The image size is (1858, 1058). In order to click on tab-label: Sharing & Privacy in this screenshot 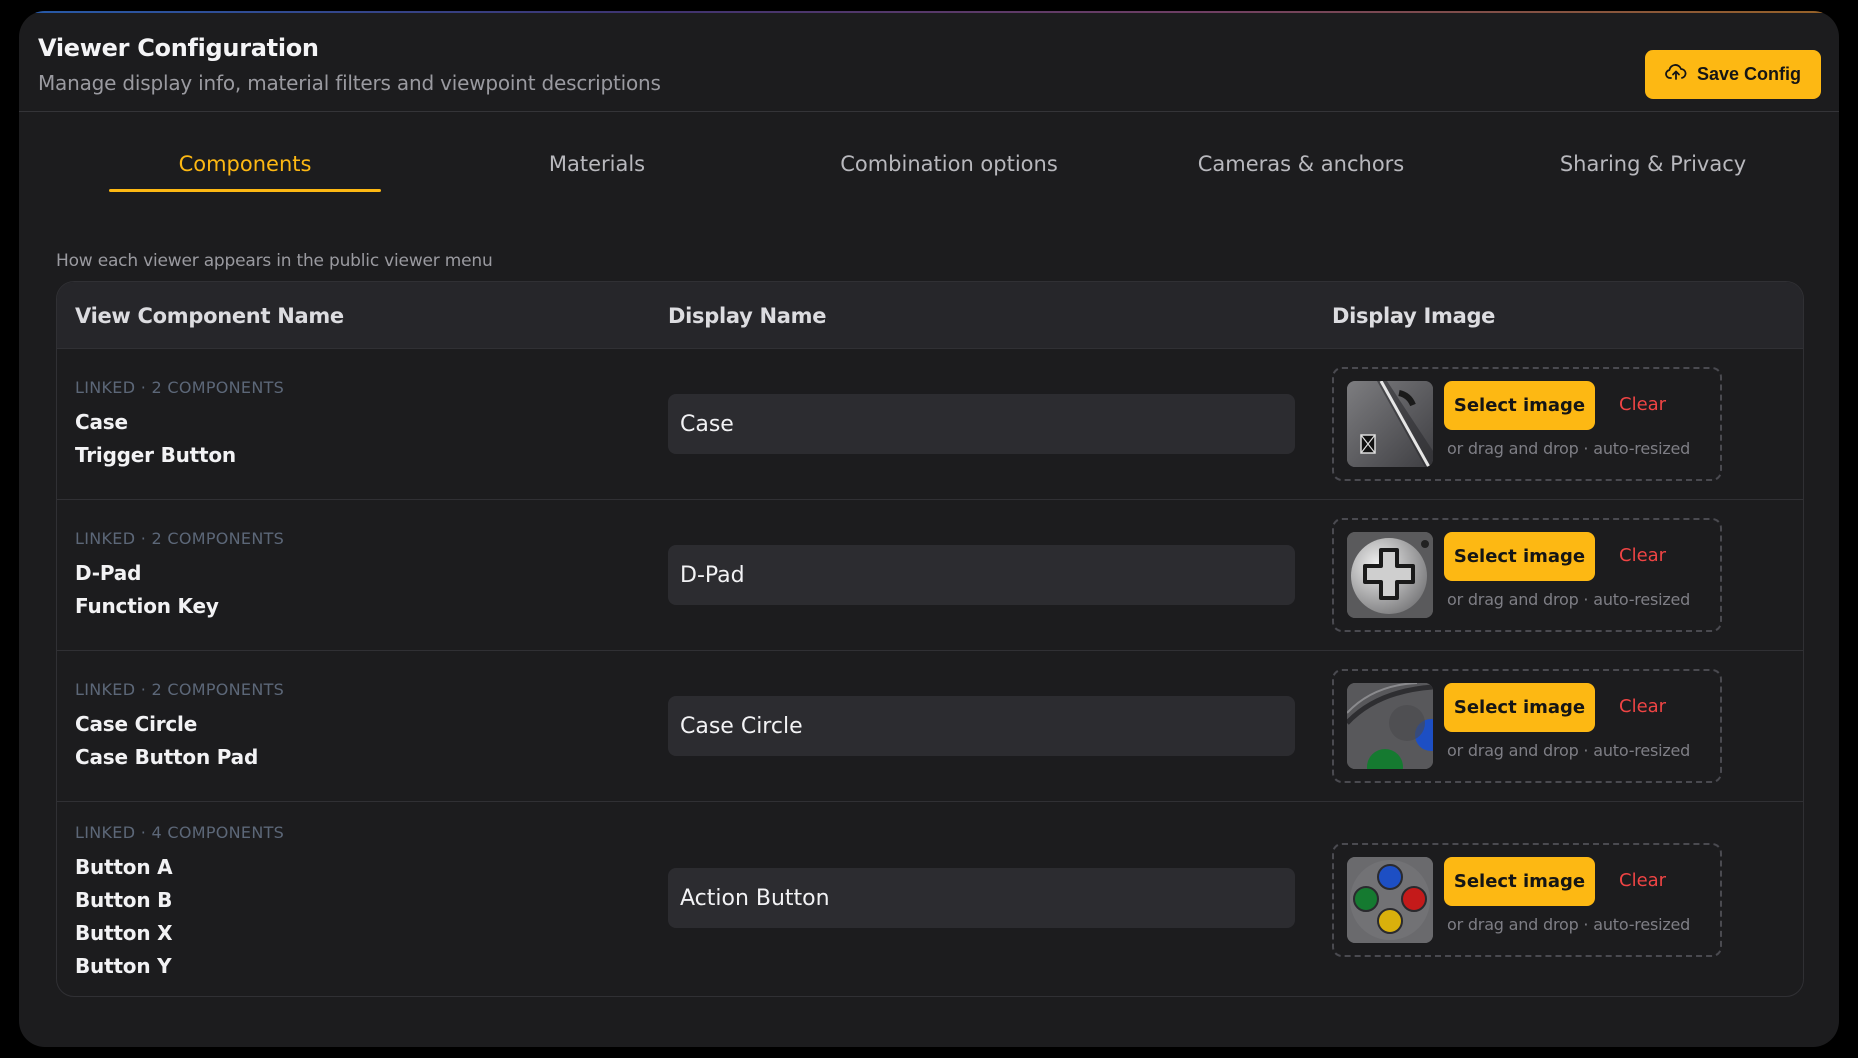, I will do `click(1653, 164)`.